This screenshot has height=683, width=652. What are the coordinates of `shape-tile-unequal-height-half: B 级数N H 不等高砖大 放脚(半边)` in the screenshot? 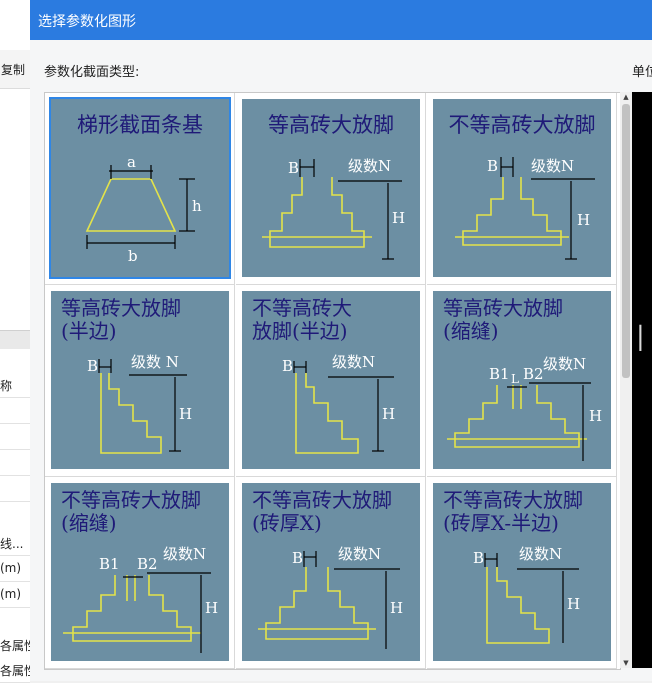 It's located at (331, 381).